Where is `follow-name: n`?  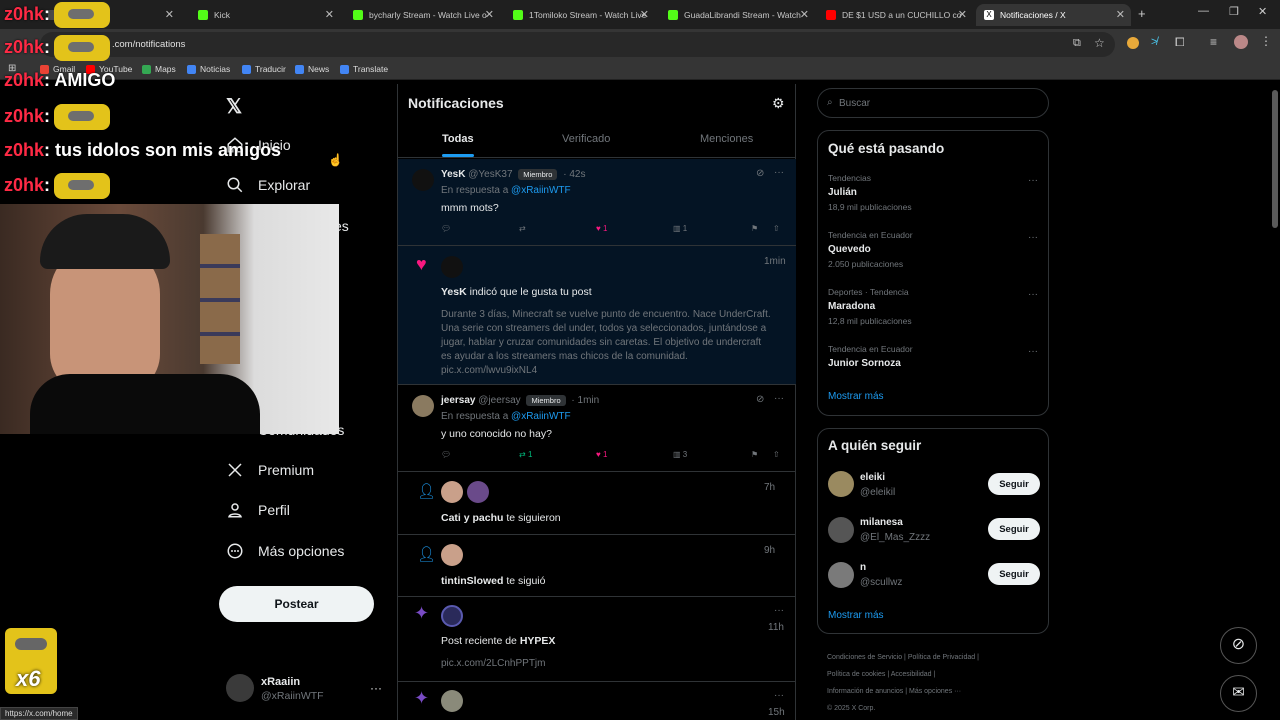 follow-name: n is located at coordinates (863, 567).